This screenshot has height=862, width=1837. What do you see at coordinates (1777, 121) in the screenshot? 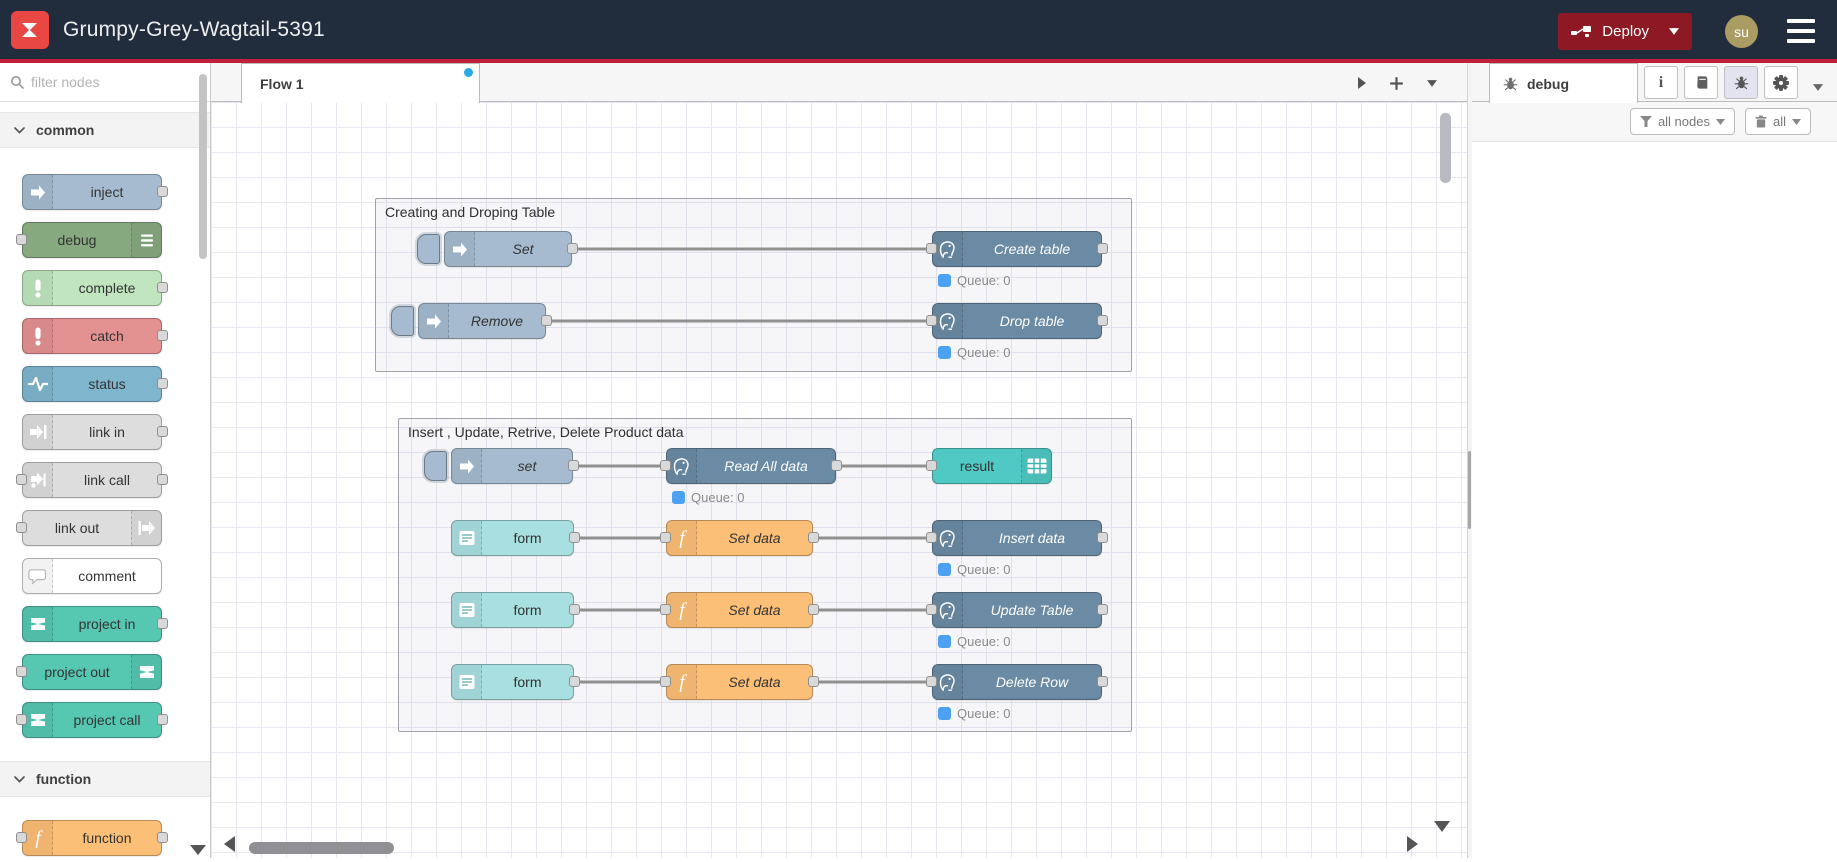
I see `debug-clear-button: all` at bounding box center [1777, 121].